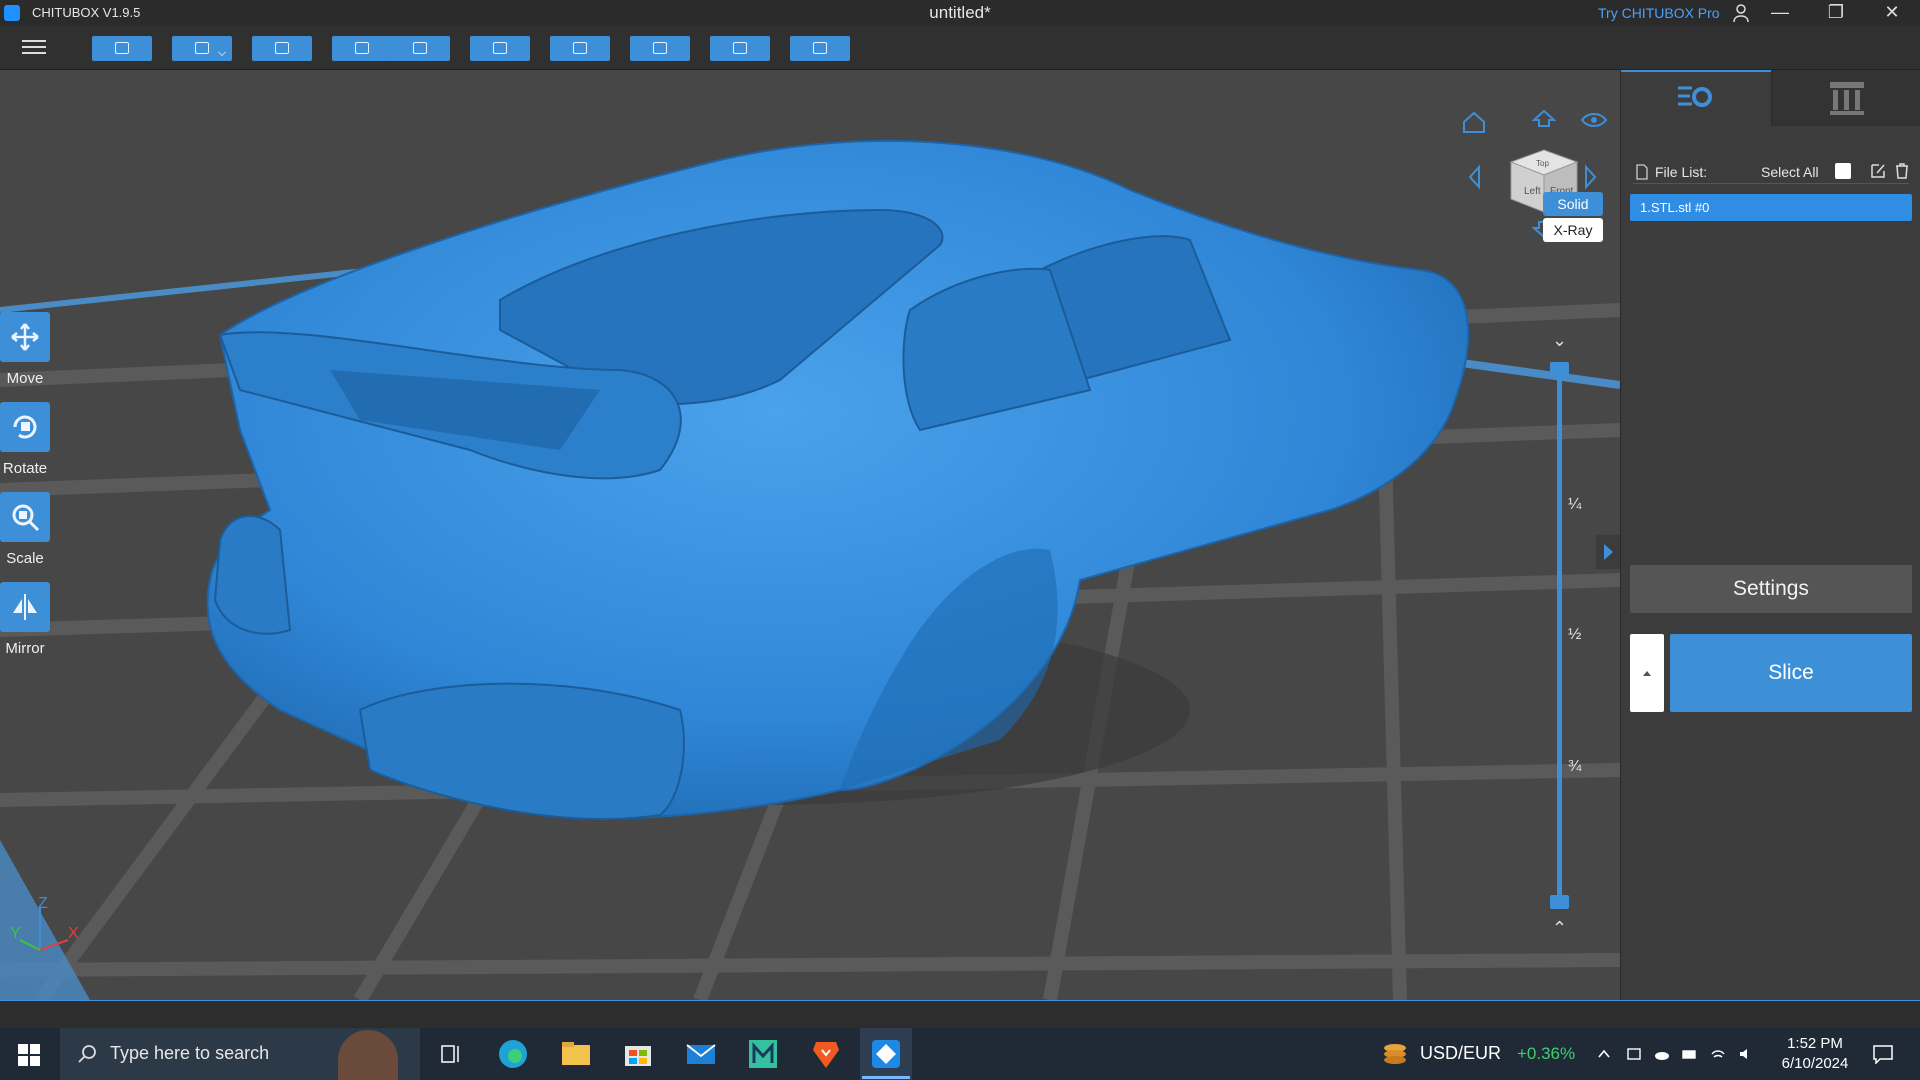 Image resolution: width=1920 pixels, height=1080 pixels. I want to click on chevron-right-icon, so click(1608, 552).